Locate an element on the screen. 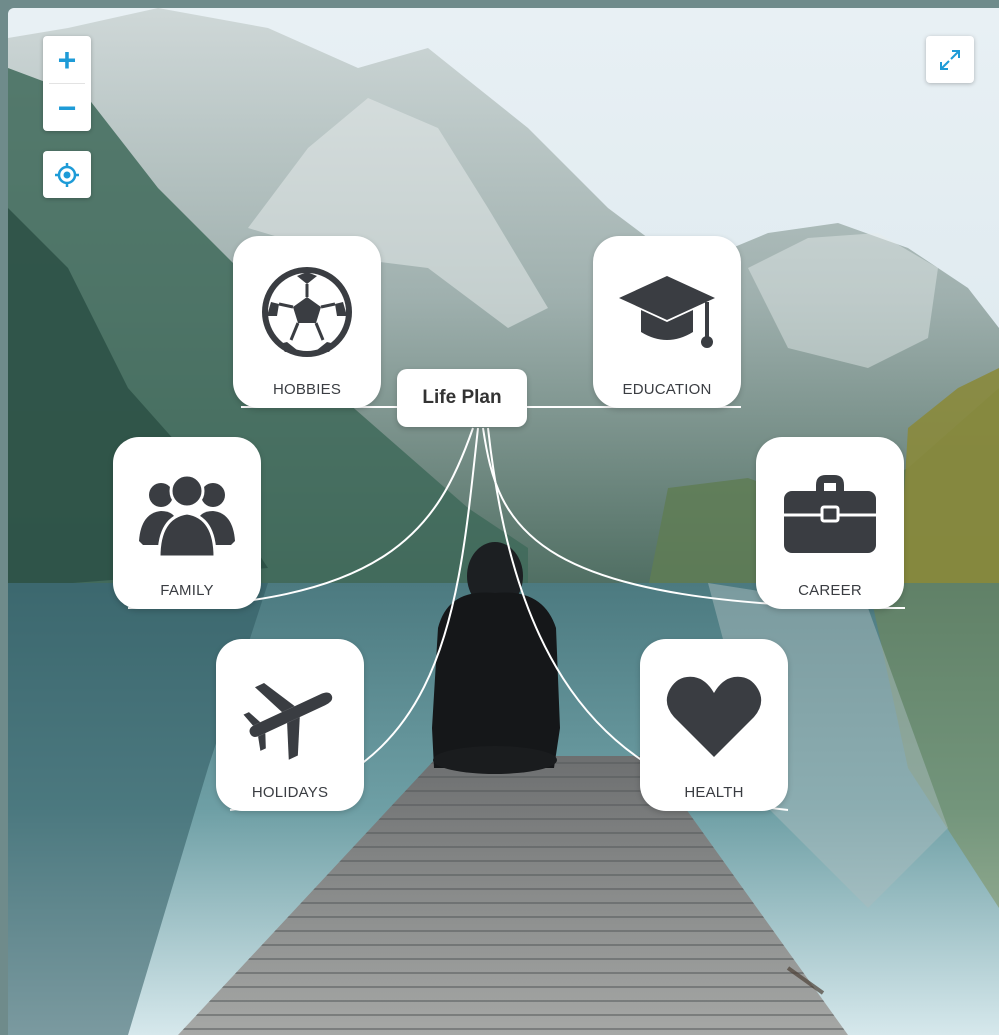  node-education: EDUCATION is located at coordinates (667, 322).